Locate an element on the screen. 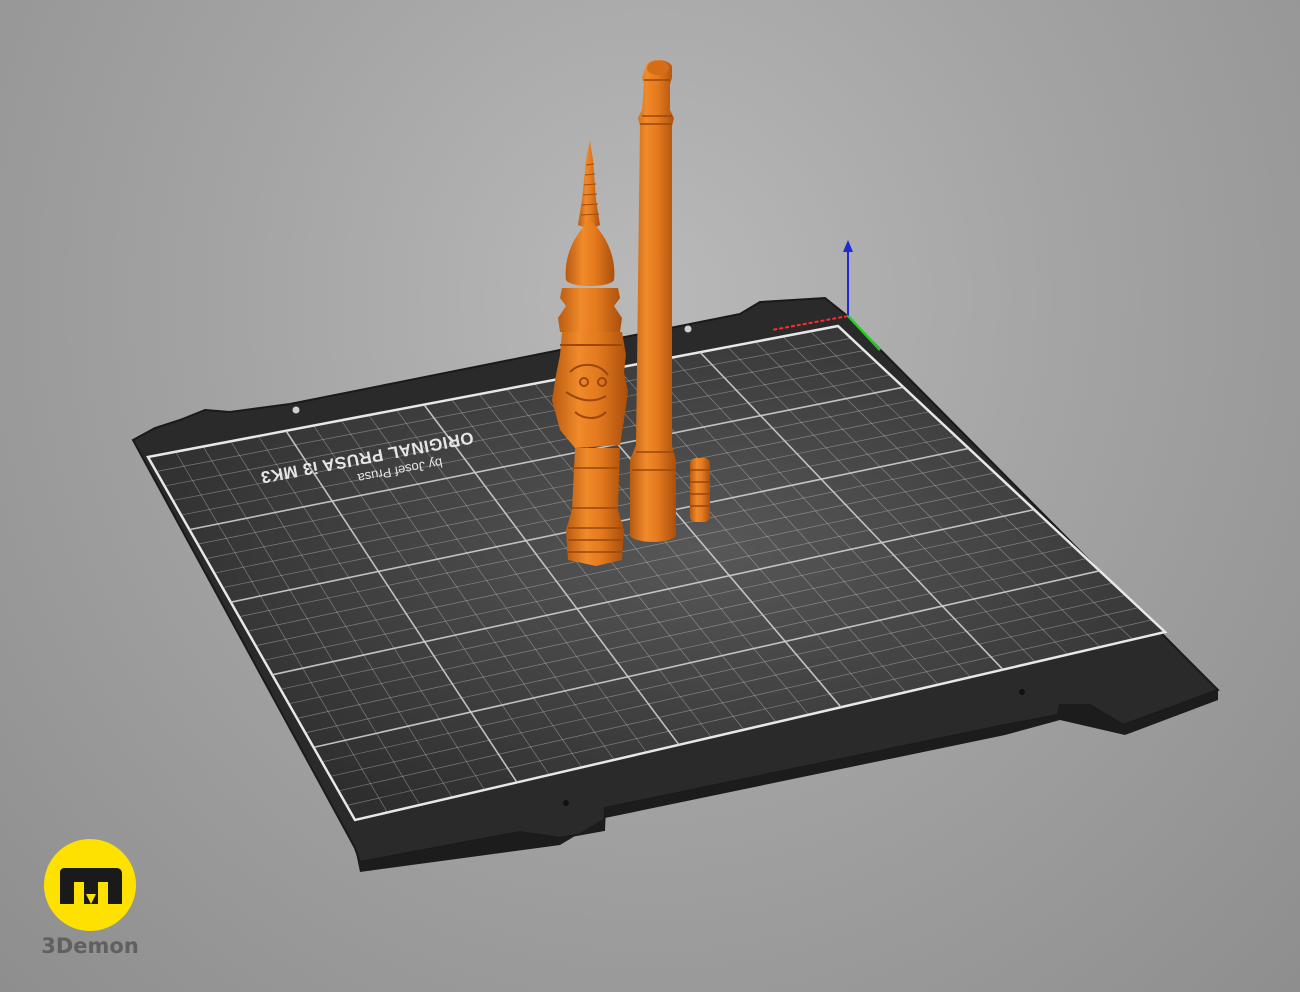 The height and width of the screenshot is (992, 1300). brand-name: 3Demon is located at coordinates (90, 946).